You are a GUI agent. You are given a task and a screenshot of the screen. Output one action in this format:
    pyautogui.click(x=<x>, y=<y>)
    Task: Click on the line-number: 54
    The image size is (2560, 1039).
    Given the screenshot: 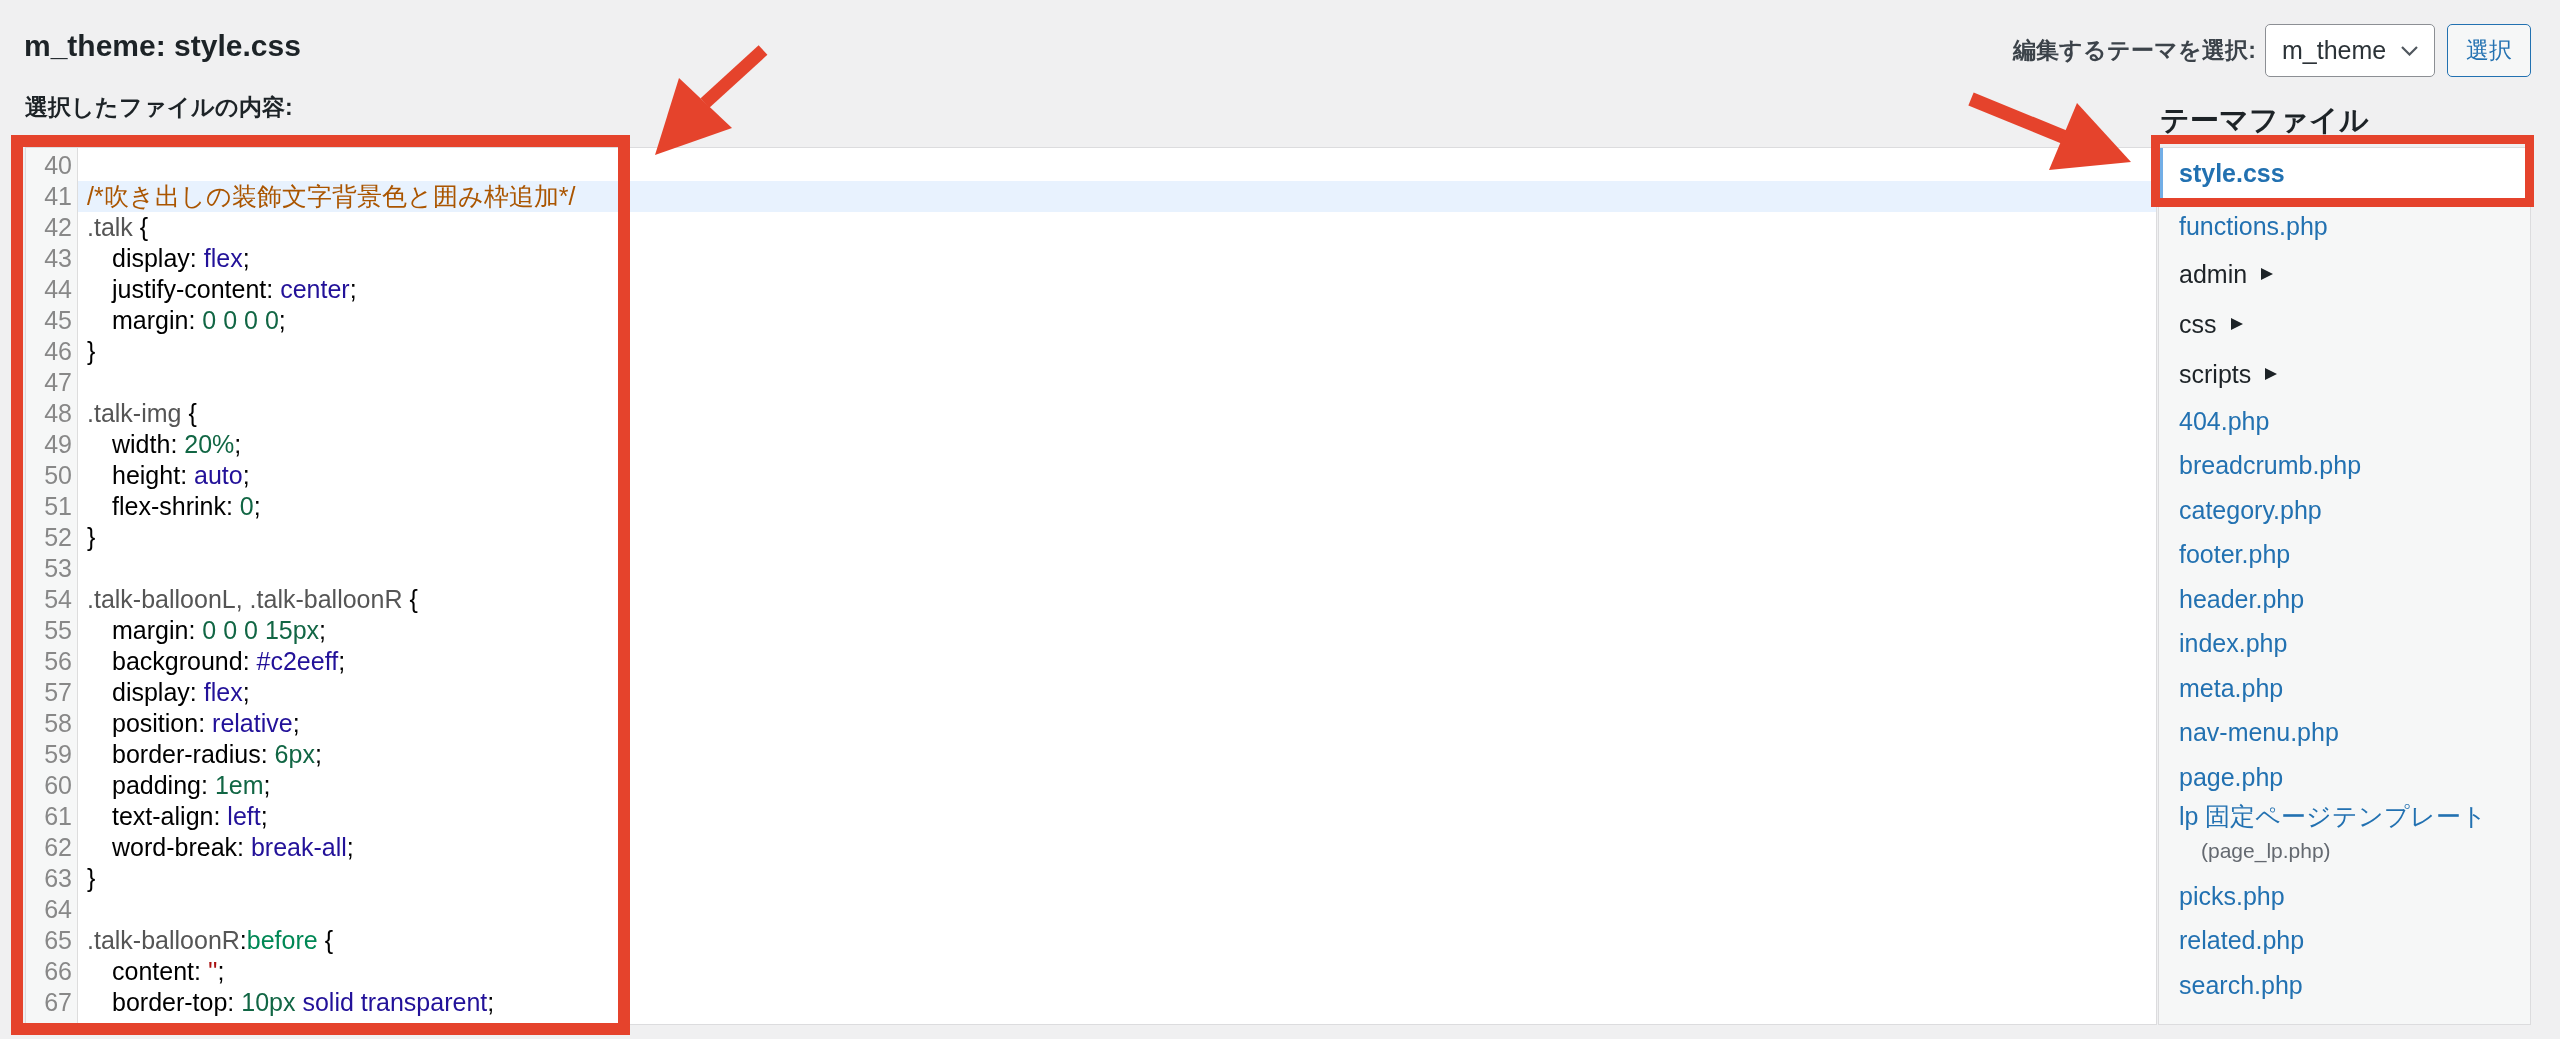 What is the action you would take?
    pyautogui.click(x=58, y=599)
    